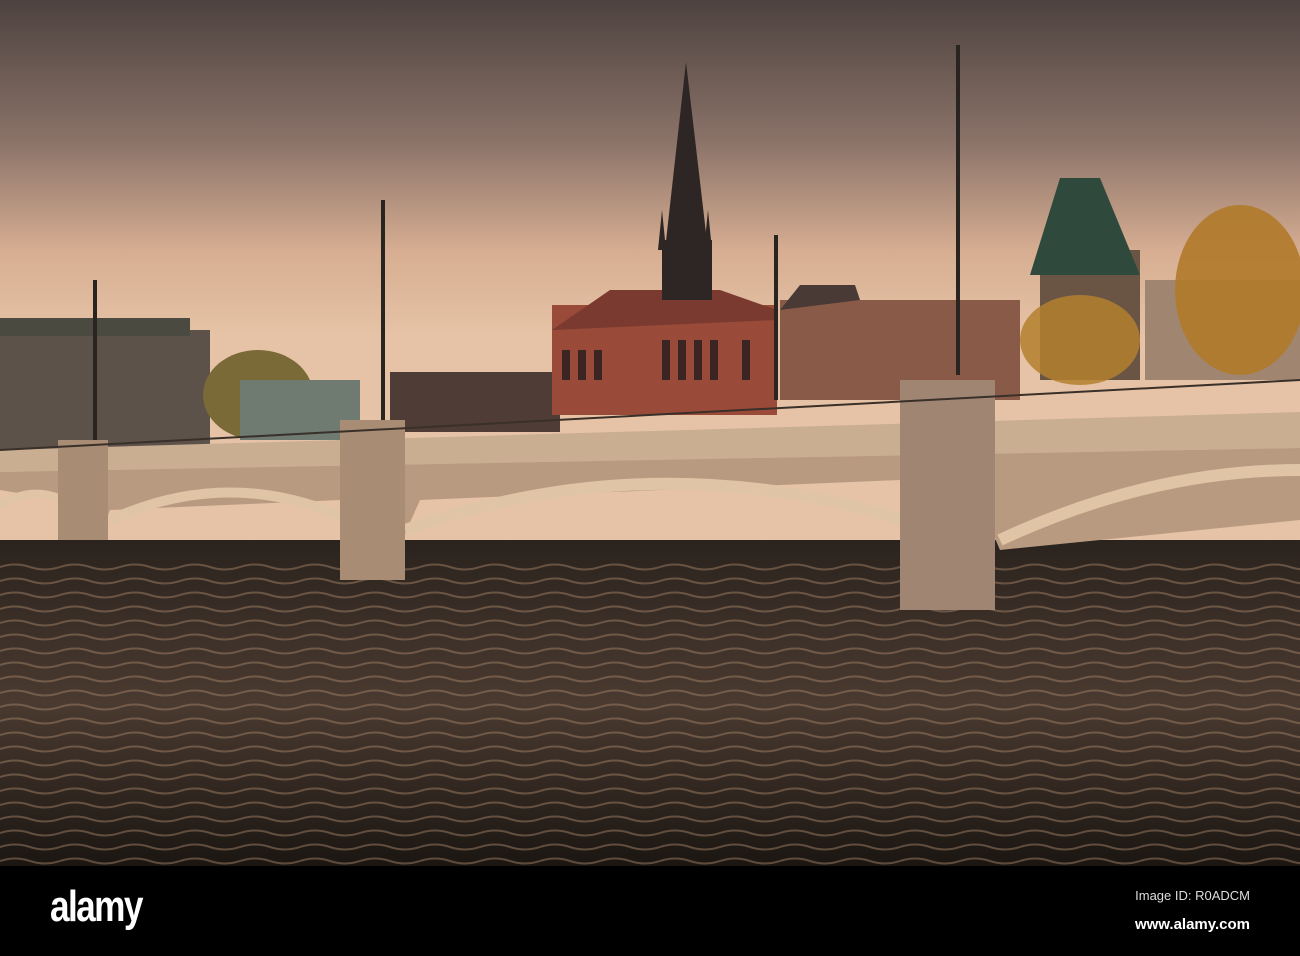 The width and height of the screenshot is (1300, 956). I want to click on site-url: www.alamy.com, so click(1192, 924).